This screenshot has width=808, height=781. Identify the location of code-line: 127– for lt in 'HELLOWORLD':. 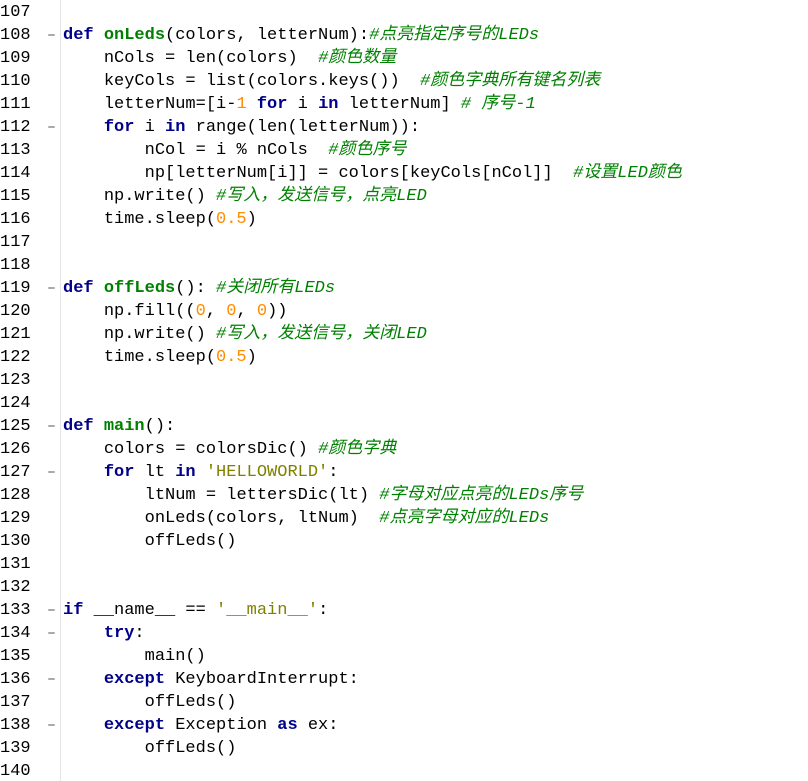
(404, 472).